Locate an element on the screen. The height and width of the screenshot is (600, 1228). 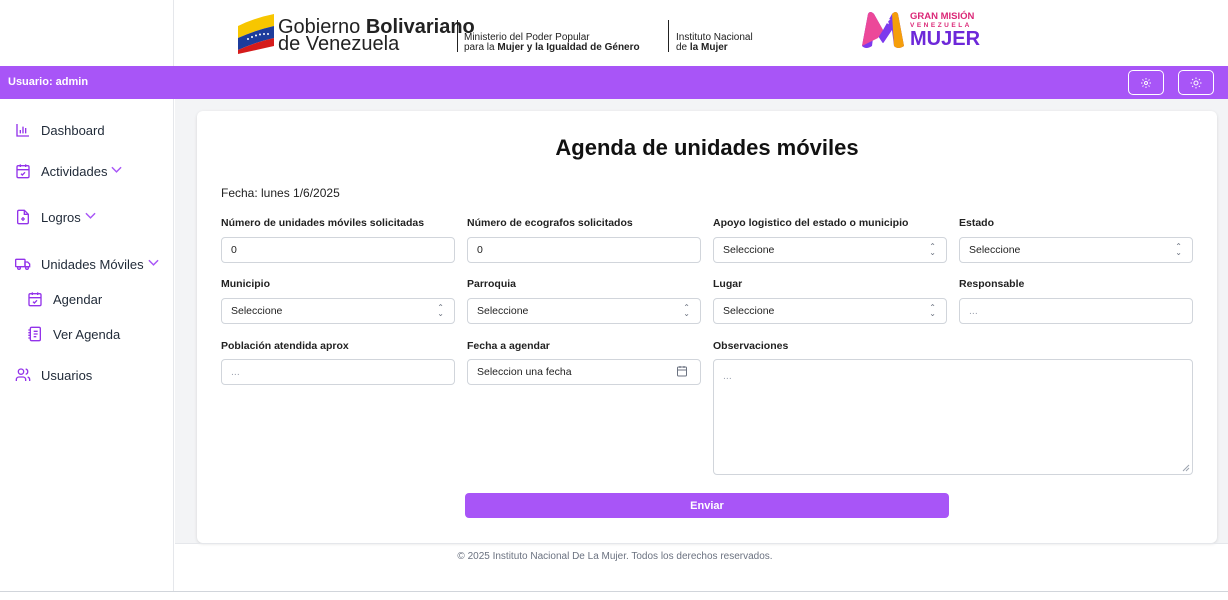
parroquia-value: Seleccione is located at coordinates (503, 311).